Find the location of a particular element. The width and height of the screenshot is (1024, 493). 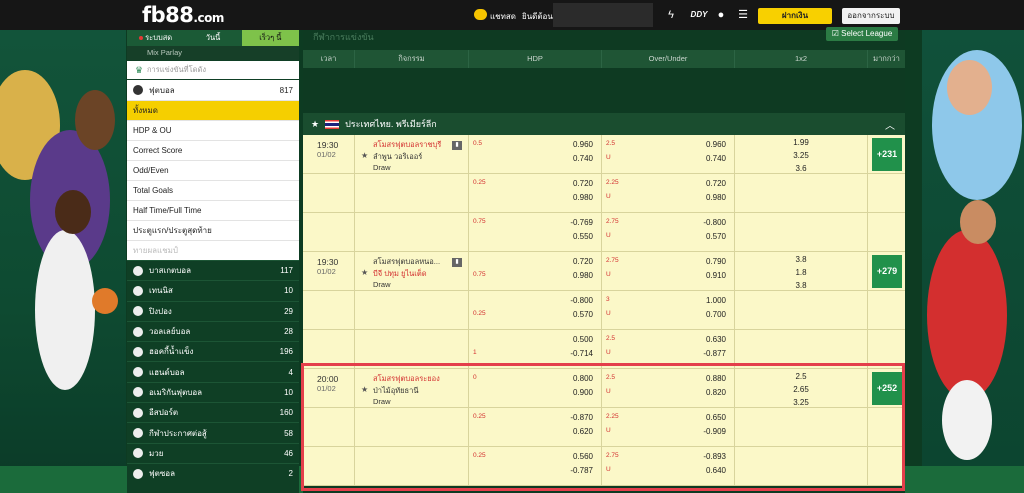

sidebar-item-futsal: ฟุตซอล 2 is located at coordinates (213, 472).